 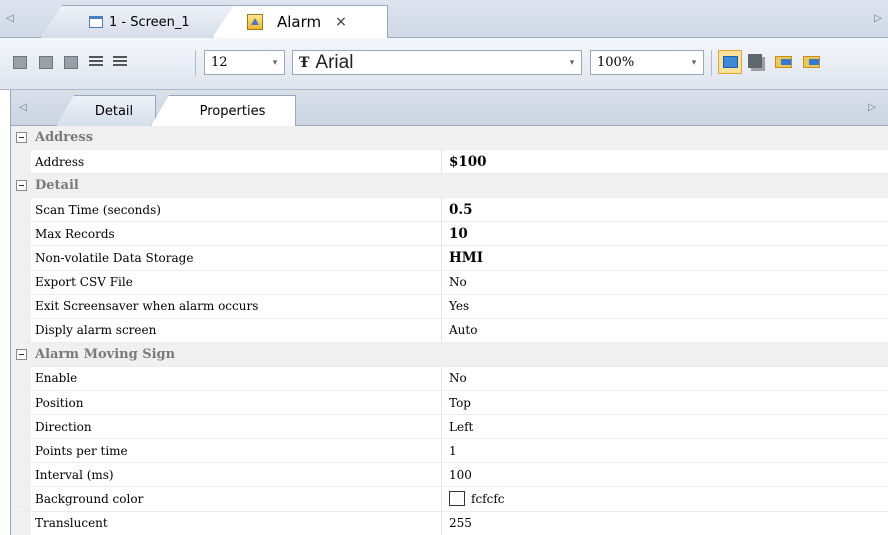 I want to click on alarm-icon, so click(x=255, y=22).